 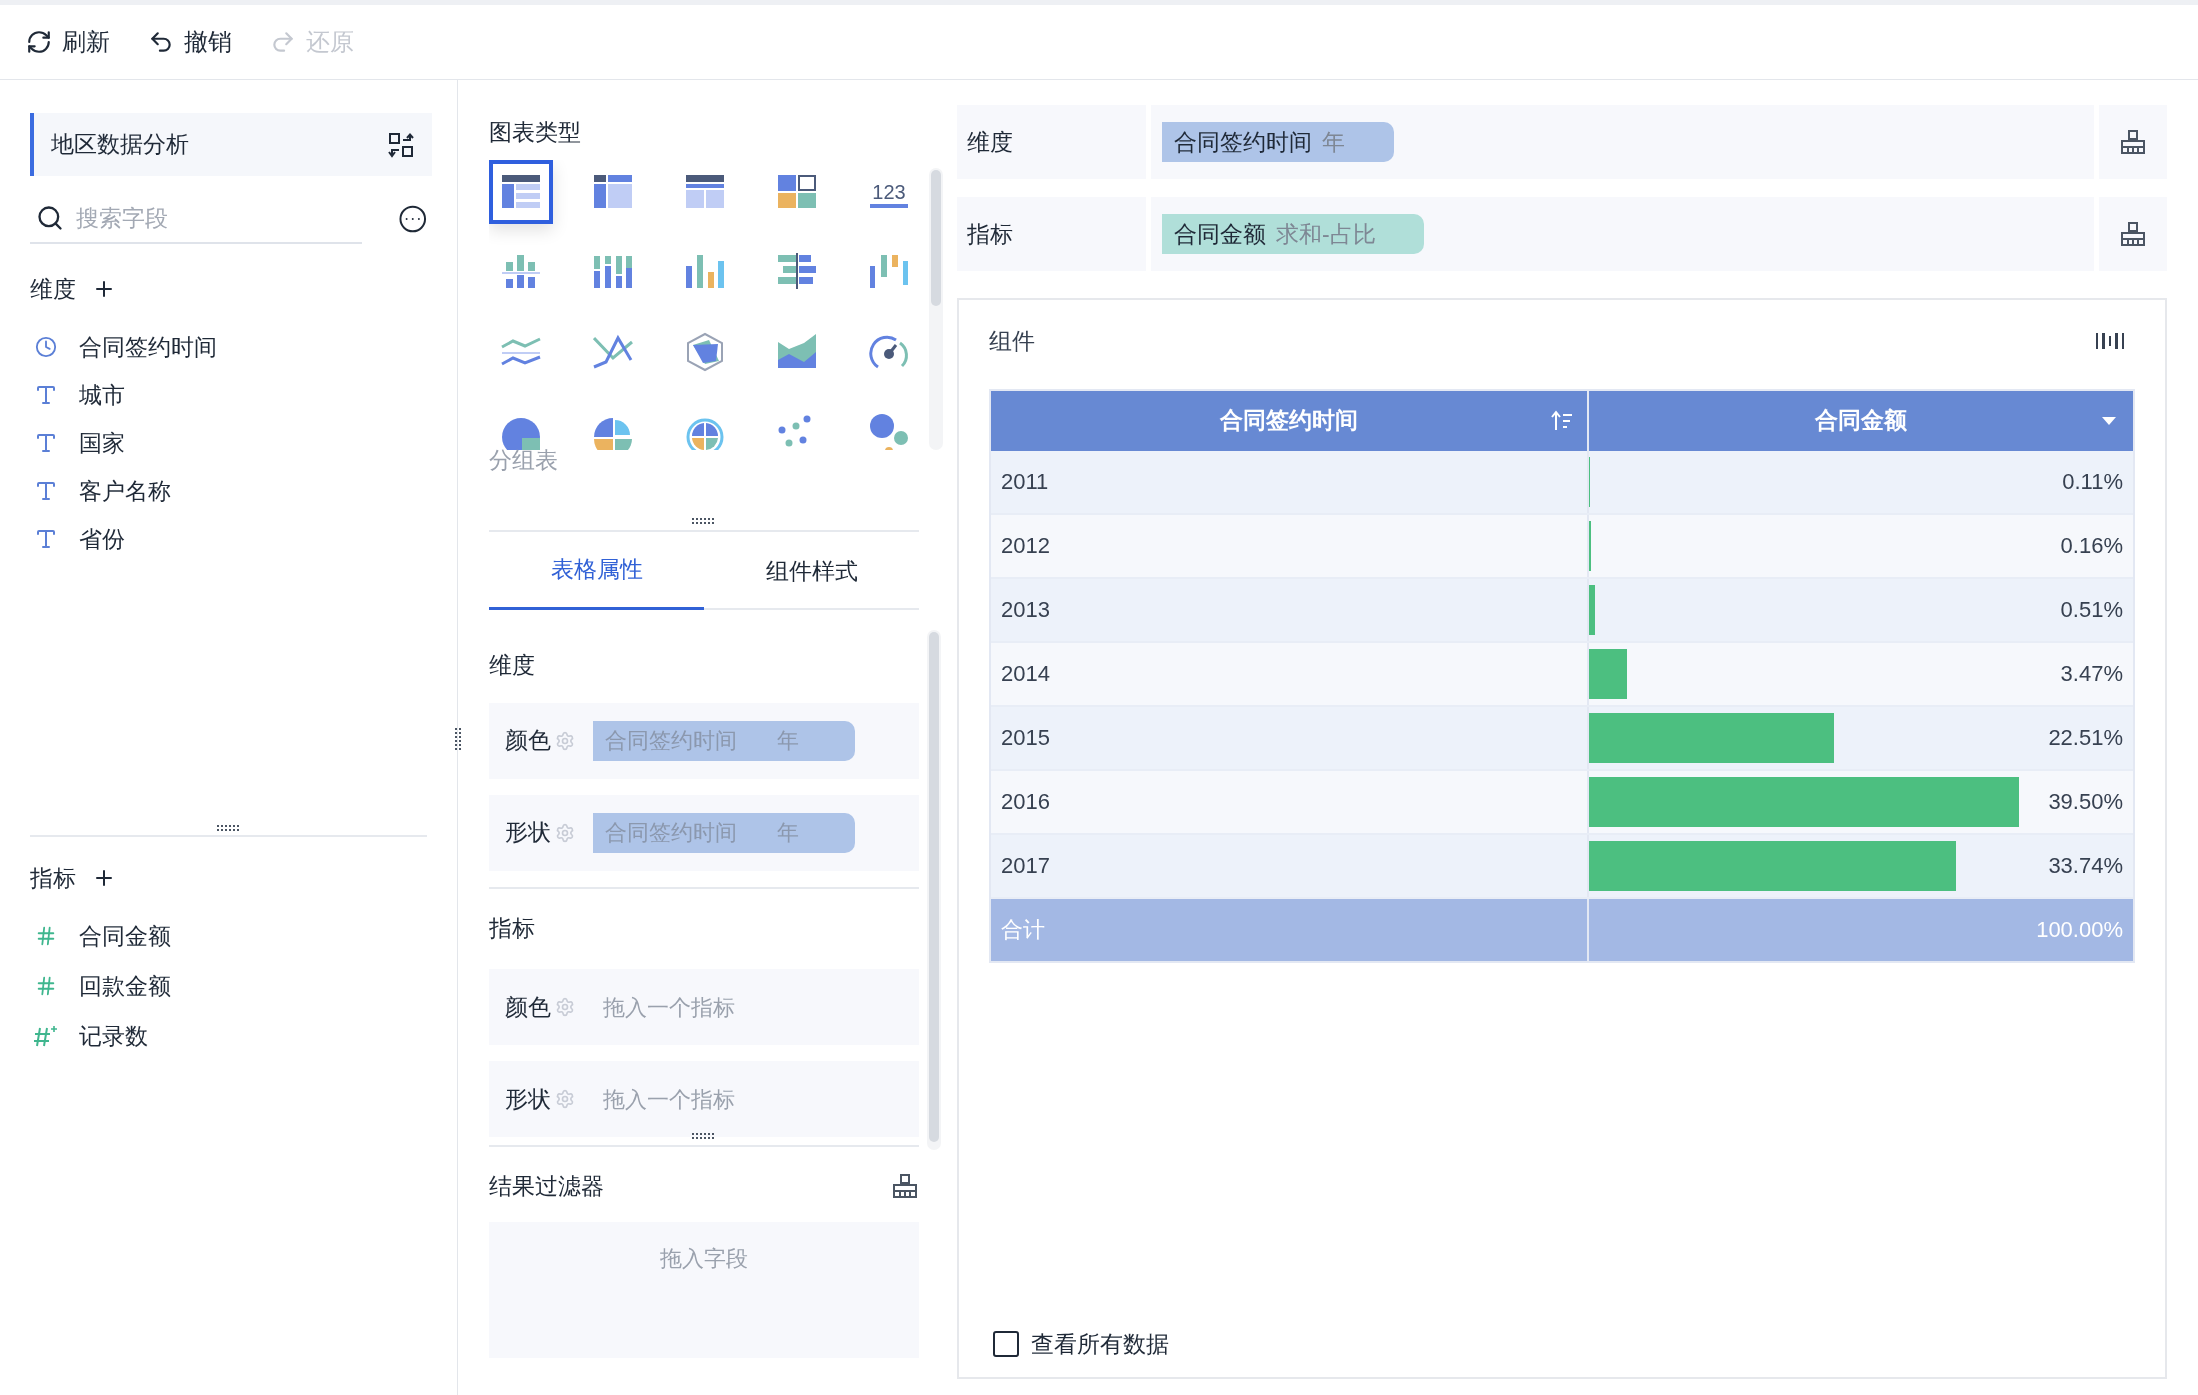 I want to click on table-cell-text: 0.51%, so click(x=2091, y=610).